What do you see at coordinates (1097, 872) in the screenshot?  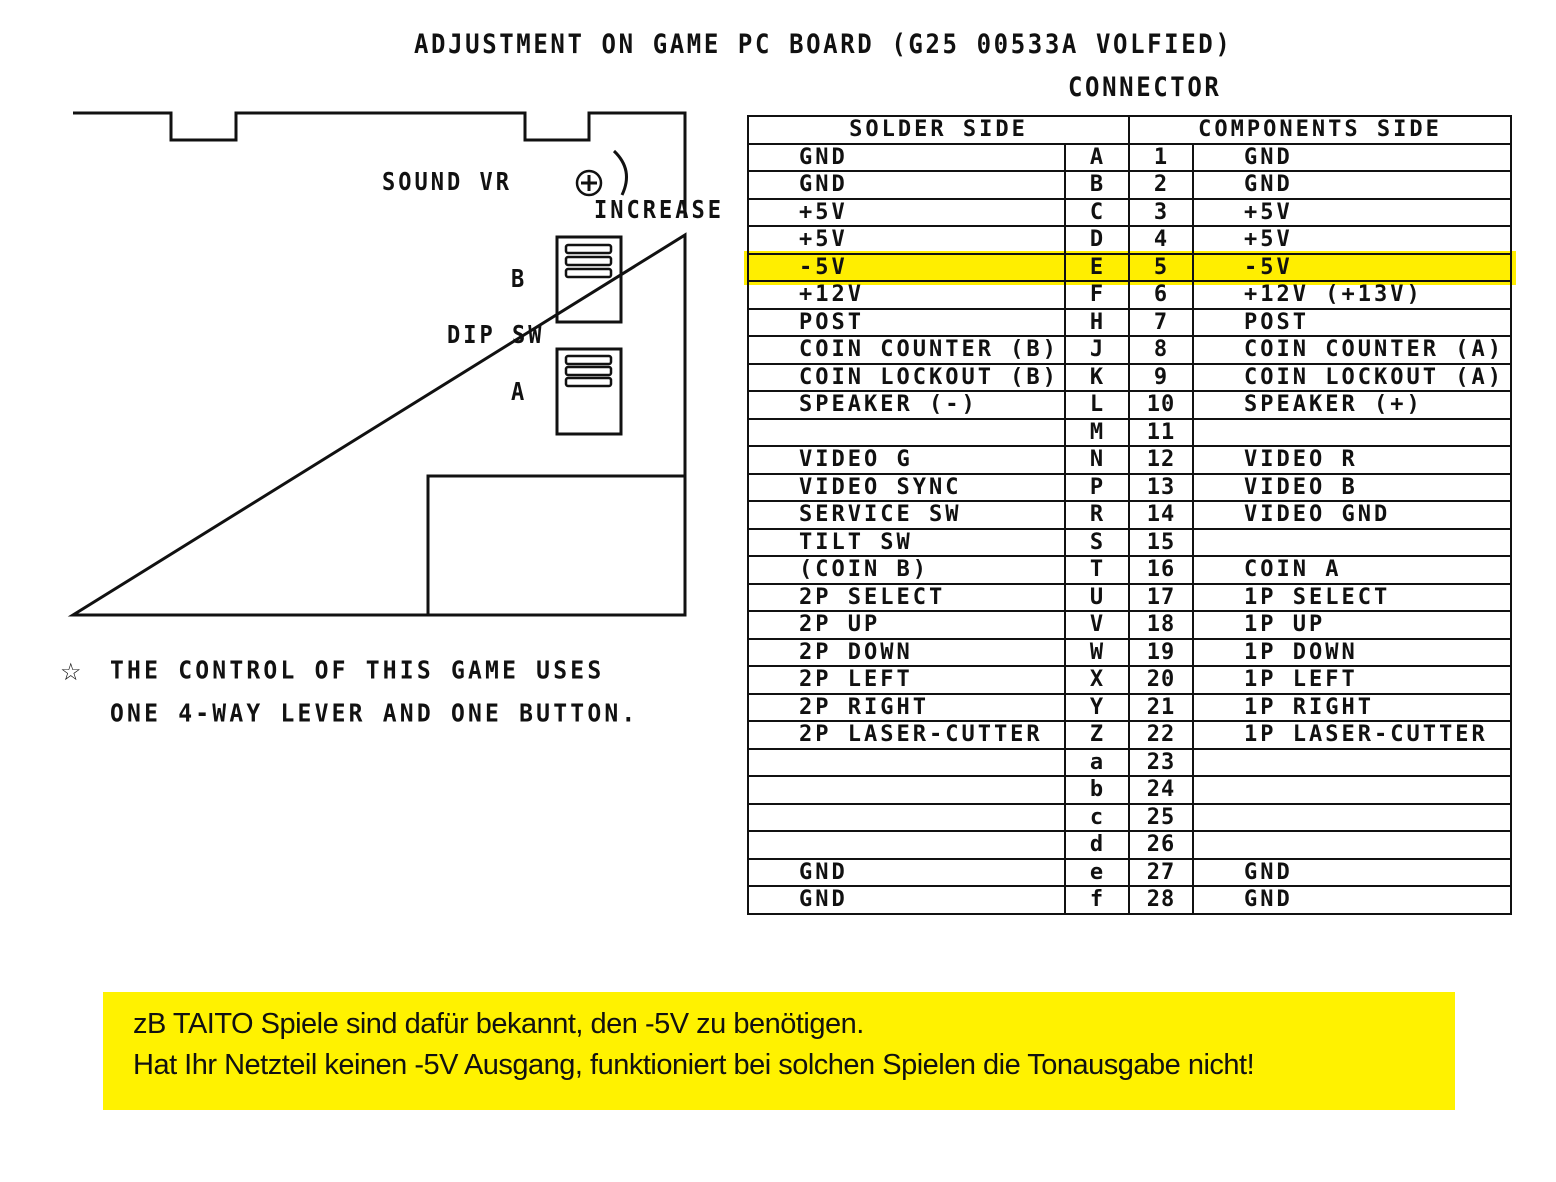 I see `pin-letter-cell: e` at bounding box center [1097, 872].